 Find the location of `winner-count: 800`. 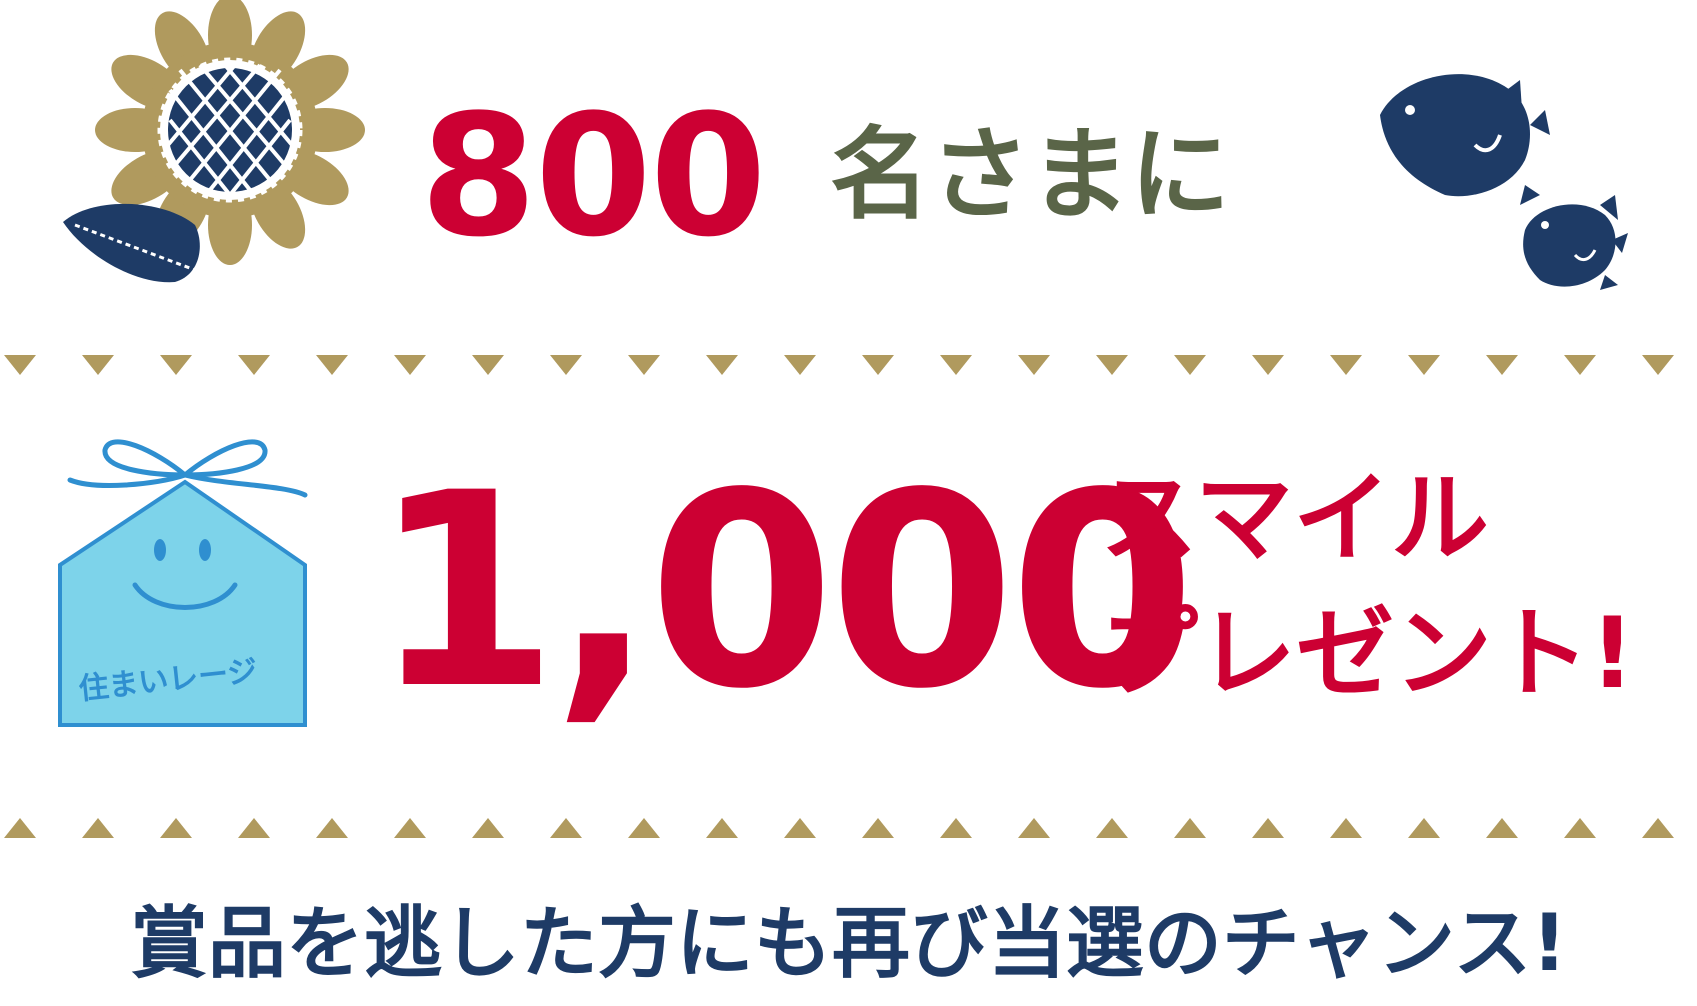

winner-count: 800 is located at coordinates (593, 176).